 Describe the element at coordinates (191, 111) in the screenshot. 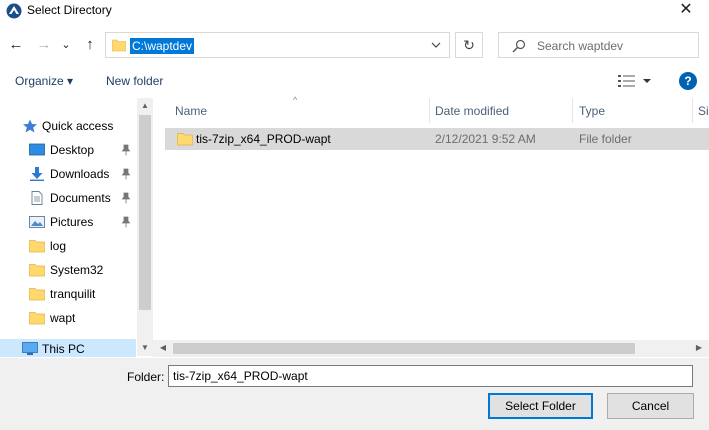

I see `column-header-name: Name` at that location.